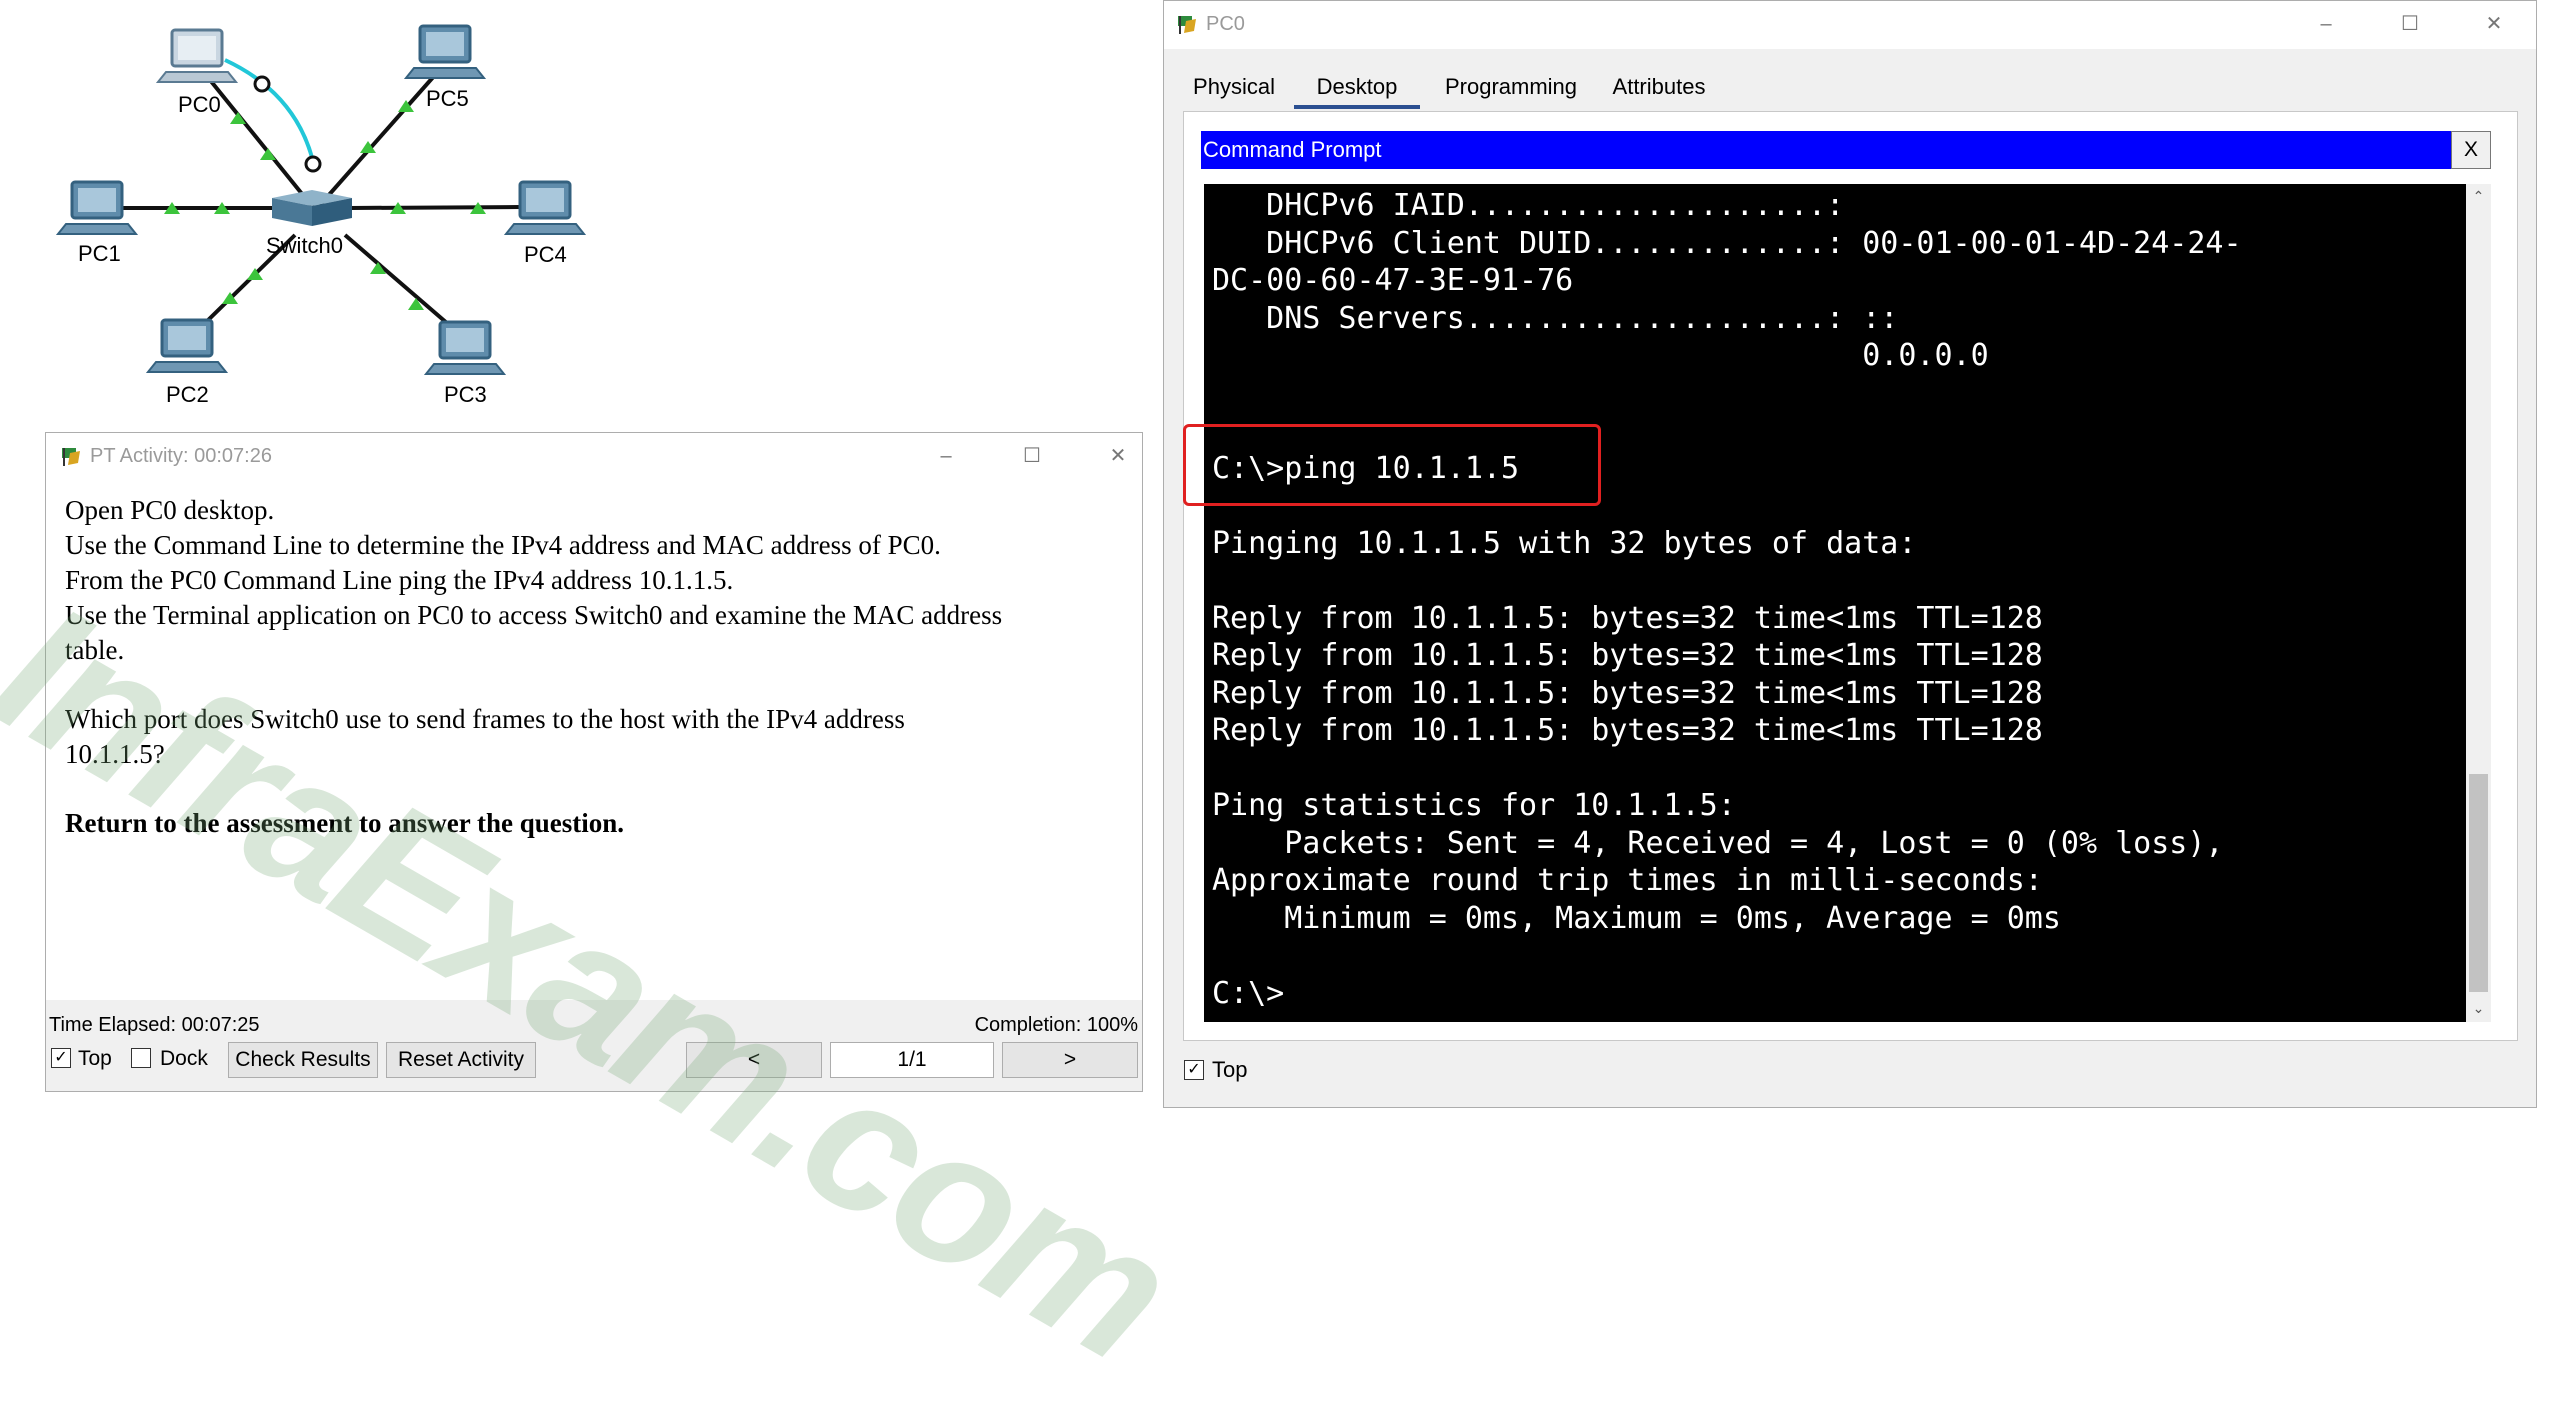  What do you see at coordinates (1234, 87) in the screenshot?
I see `tab-physical: Physical` at bounding box center [1234, 87].